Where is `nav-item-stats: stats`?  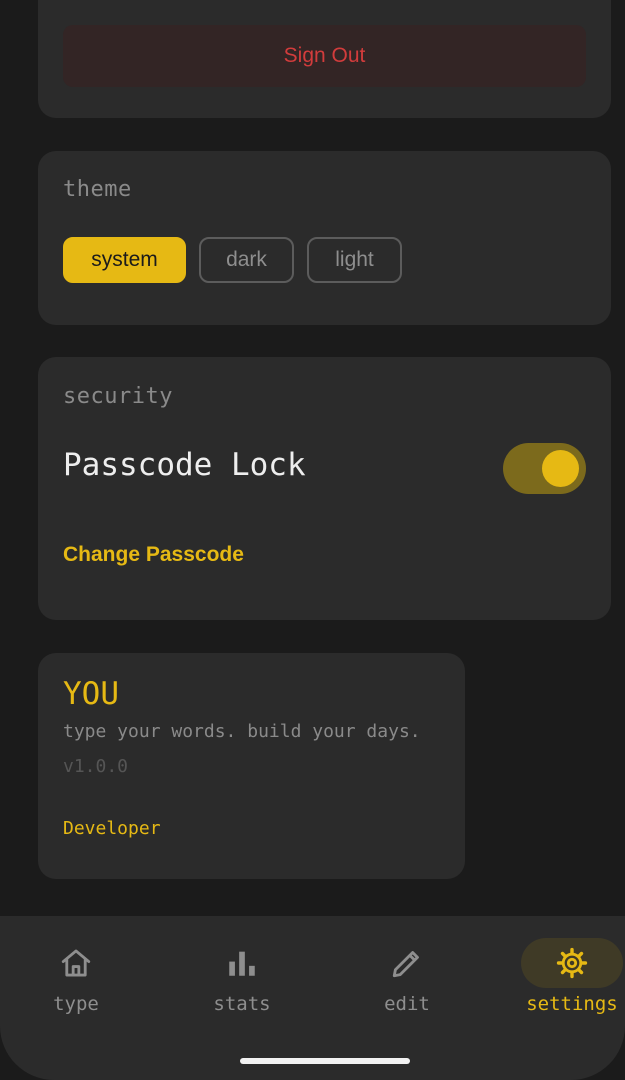 nav-item-stats: stats is located at coordinates (242, 981).